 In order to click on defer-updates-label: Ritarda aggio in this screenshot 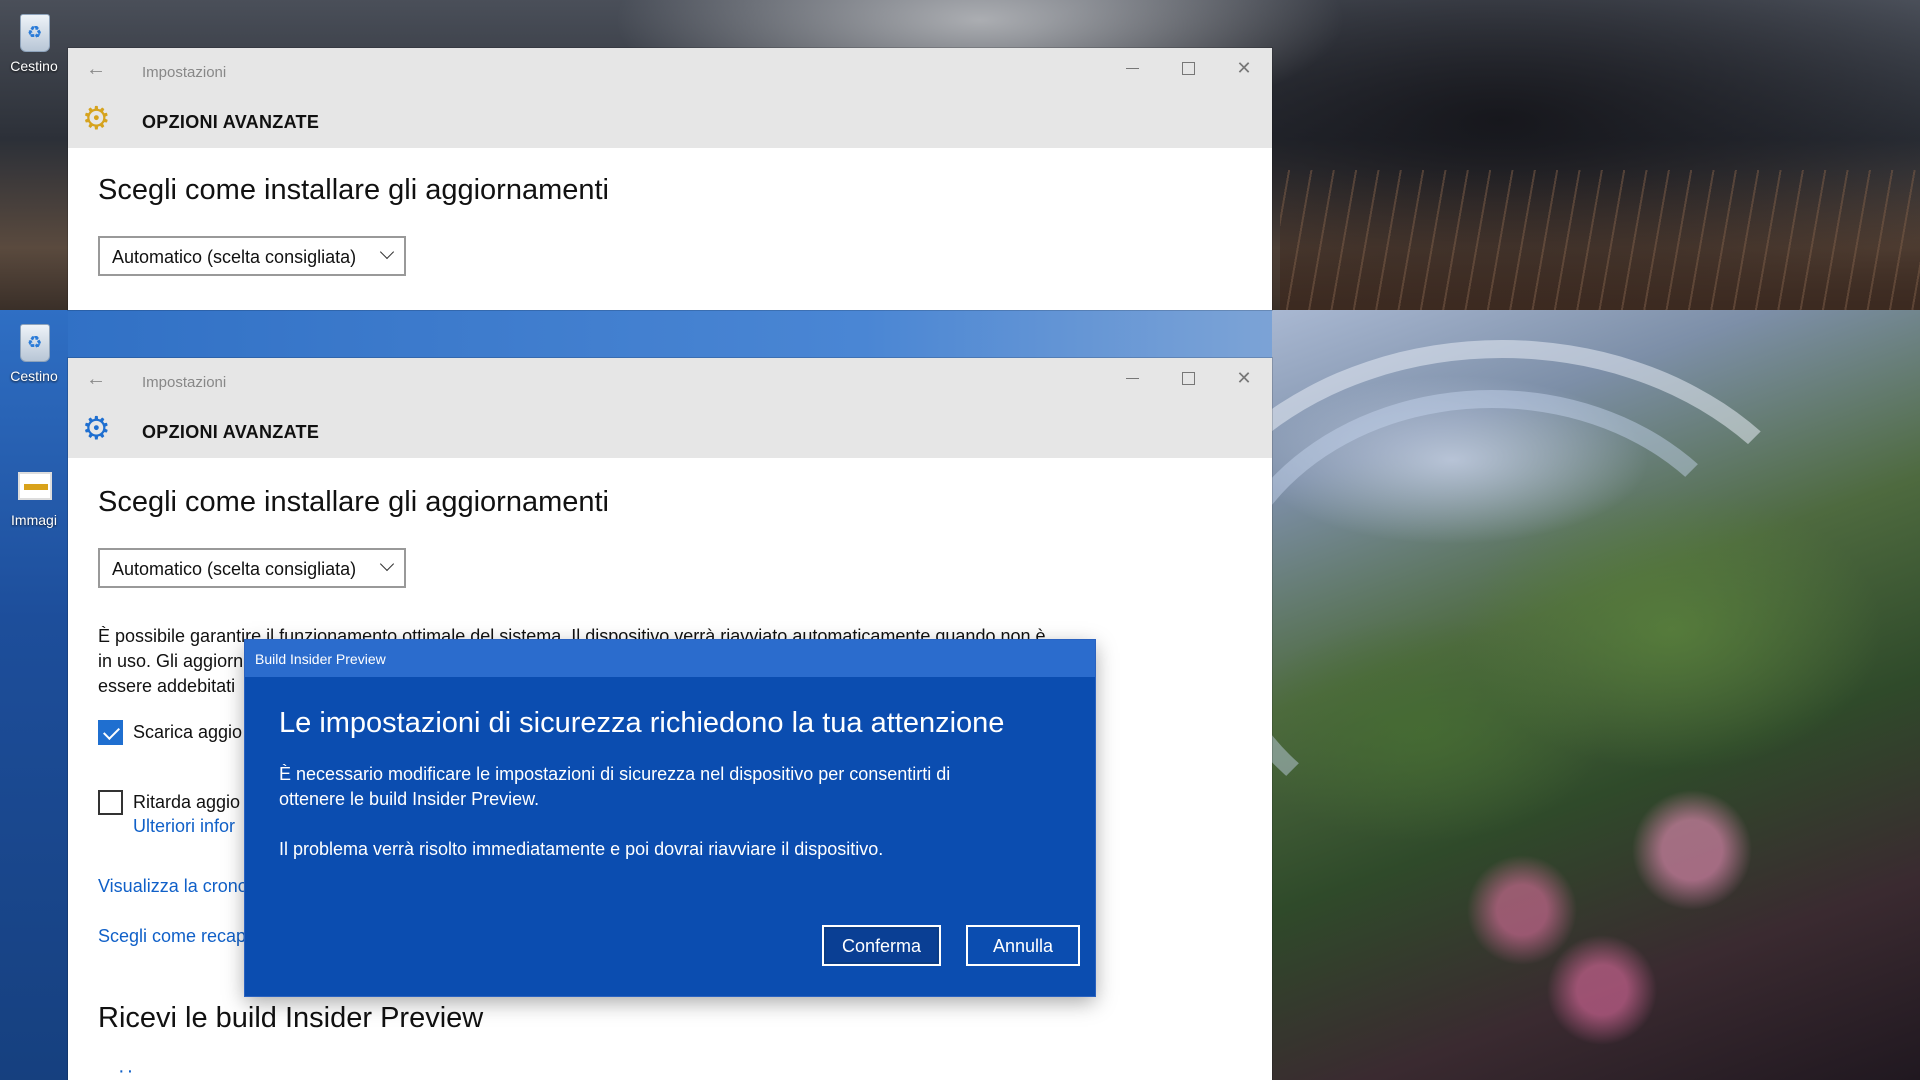, I will do `click(186, 802)`.